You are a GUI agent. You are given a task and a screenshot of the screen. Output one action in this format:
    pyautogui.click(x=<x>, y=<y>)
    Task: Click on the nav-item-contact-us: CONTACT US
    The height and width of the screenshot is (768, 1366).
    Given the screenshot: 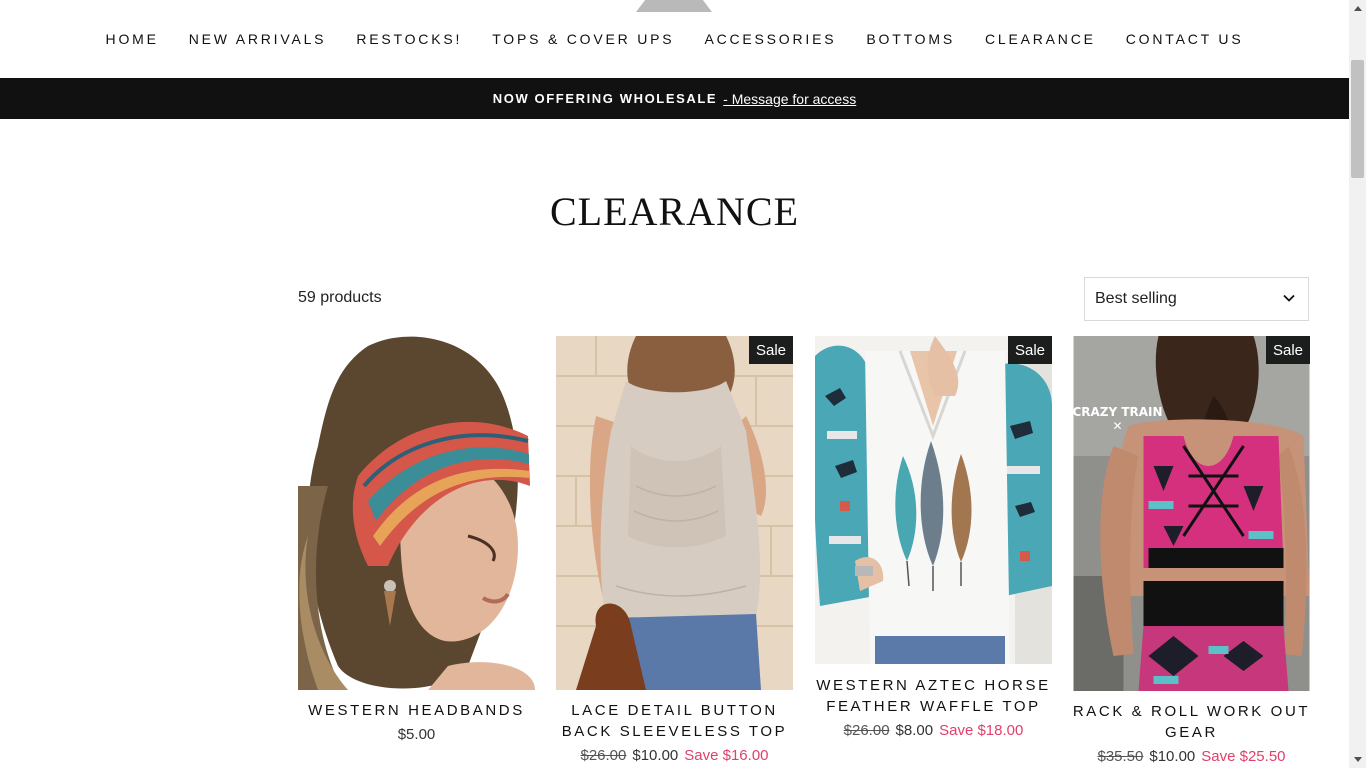 What is the action you would take?
    pyautogui.click(x=1185, y=39)
    